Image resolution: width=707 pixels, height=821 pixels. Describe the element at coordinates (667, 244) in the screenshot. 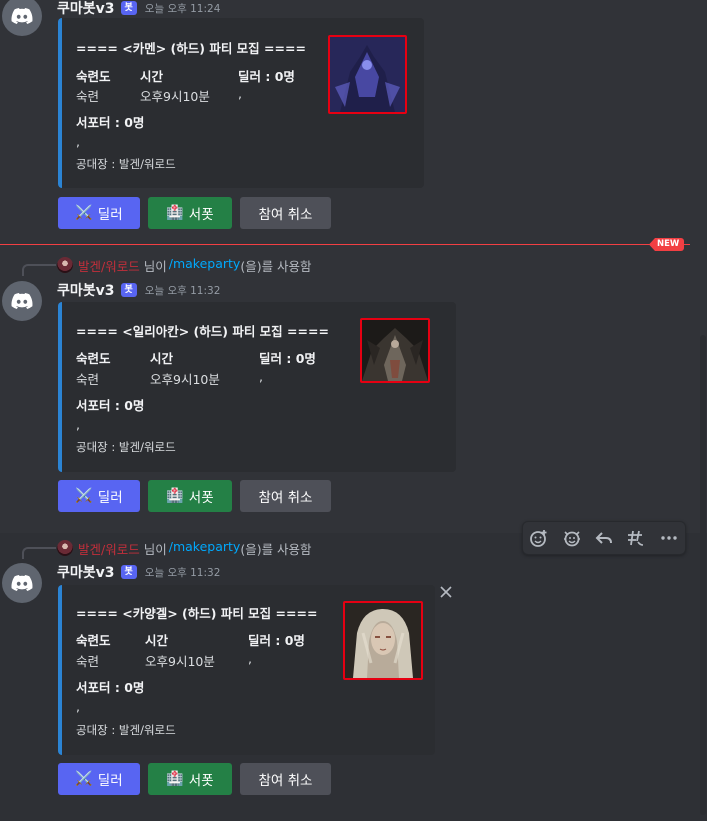

I see `new-badge: NEW` at that location.